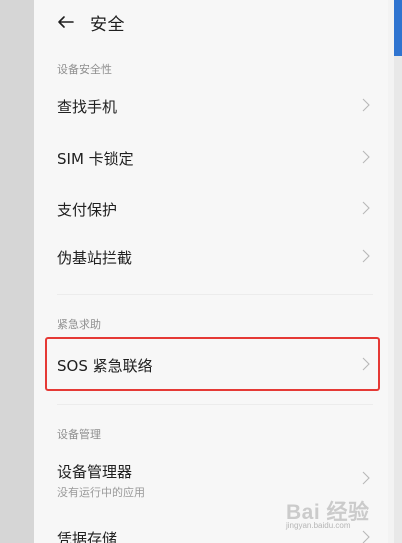  I want to click on section-label-device-management: 设备管理, so click(79, 434).